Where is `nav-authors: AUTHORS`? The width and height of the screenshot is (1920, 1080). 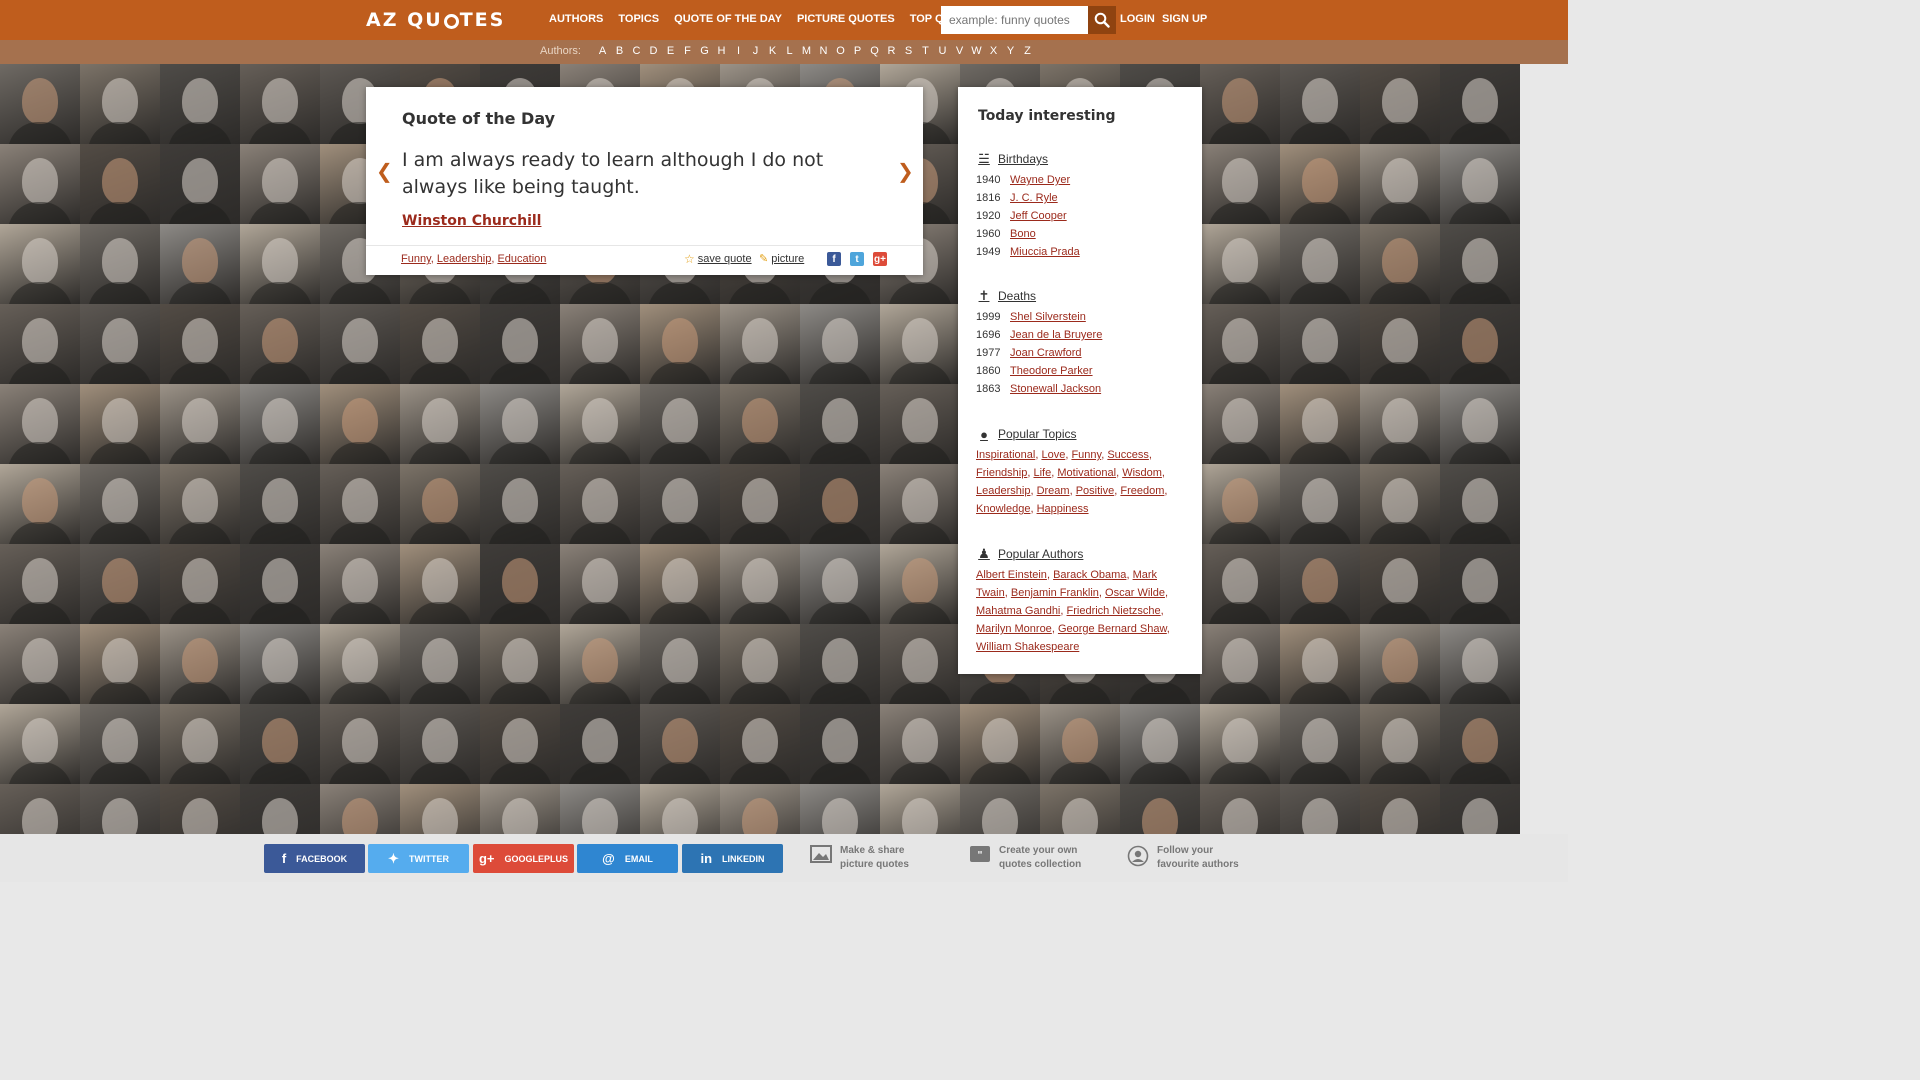 nav-authors: AUTHORS is located at coordinates (576, 19).